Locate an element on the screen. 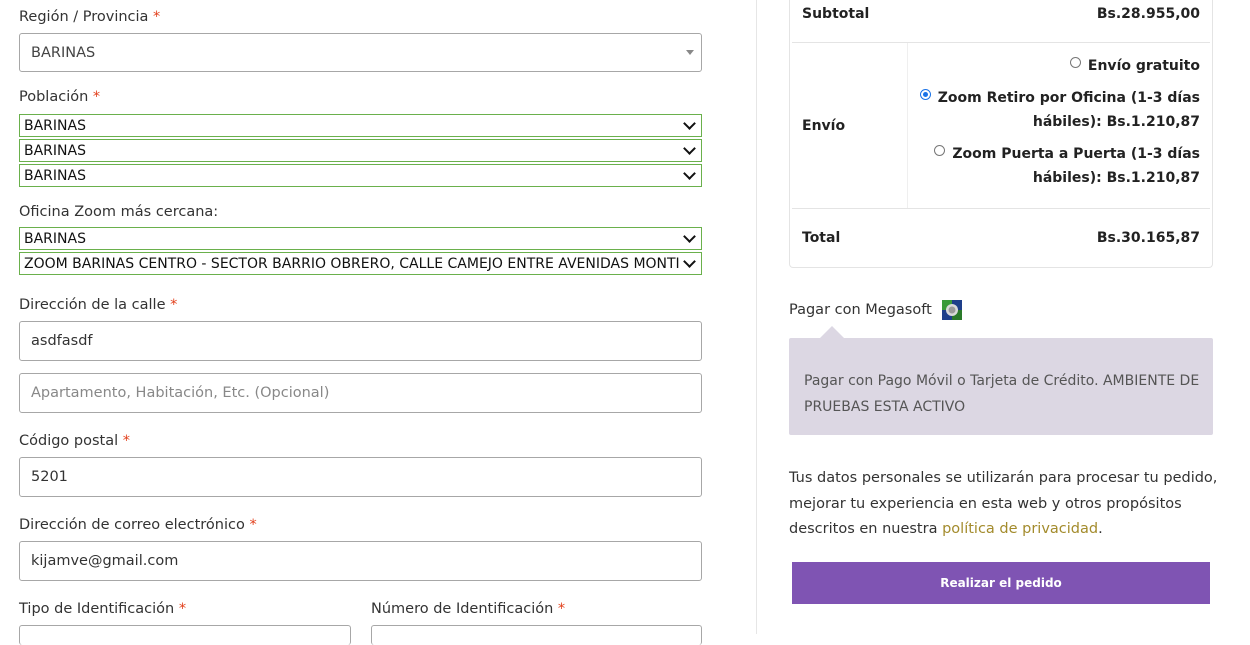 Image resolution: width=1250 pixels, height=645 pixels. poblacion-select-3: BARINAS is located at coordinates (360, 175).